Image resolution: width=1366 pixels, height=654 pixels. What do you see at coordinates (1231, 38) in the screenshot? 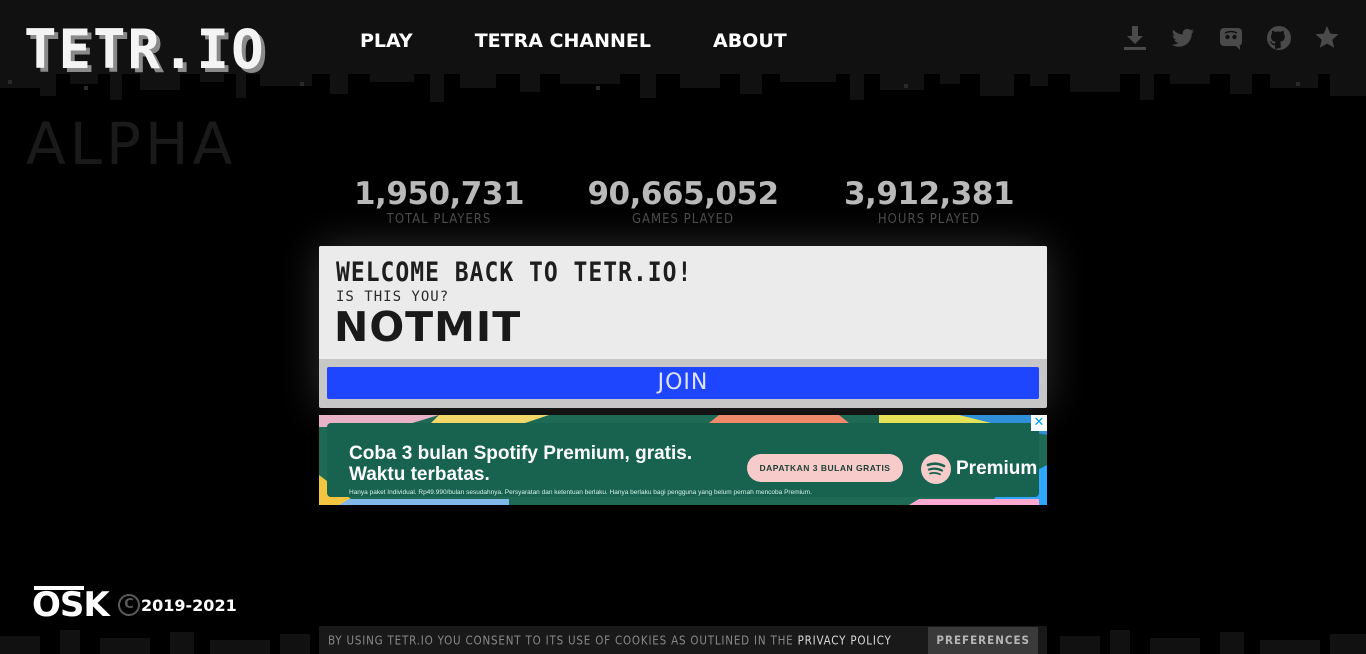
I see `discord-icon` at bounding box center [1231, 38].